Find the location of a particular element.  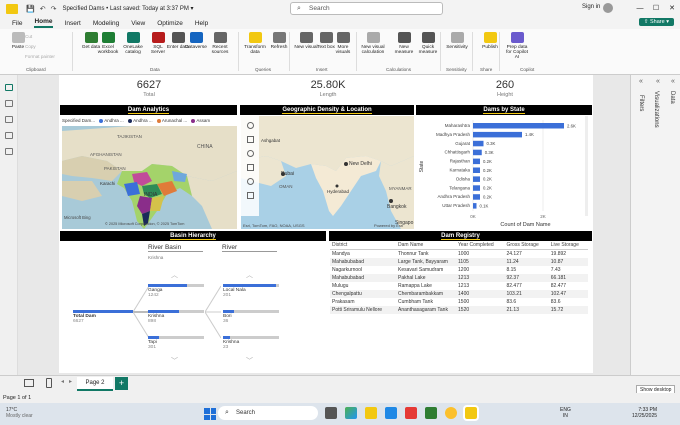

menu-modeling: Modeling is located at coordinates (106, 23).